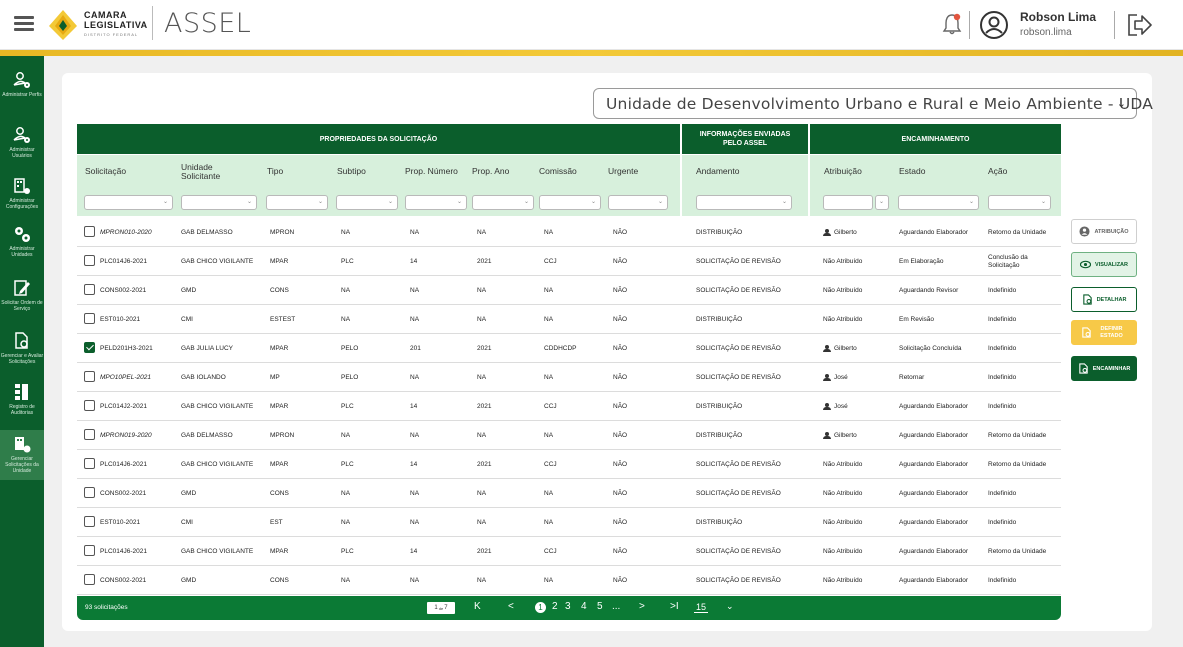 The height and width of the screenshot is (647, 1183). I want to click on page-number-active: 1, so click(540, 607).